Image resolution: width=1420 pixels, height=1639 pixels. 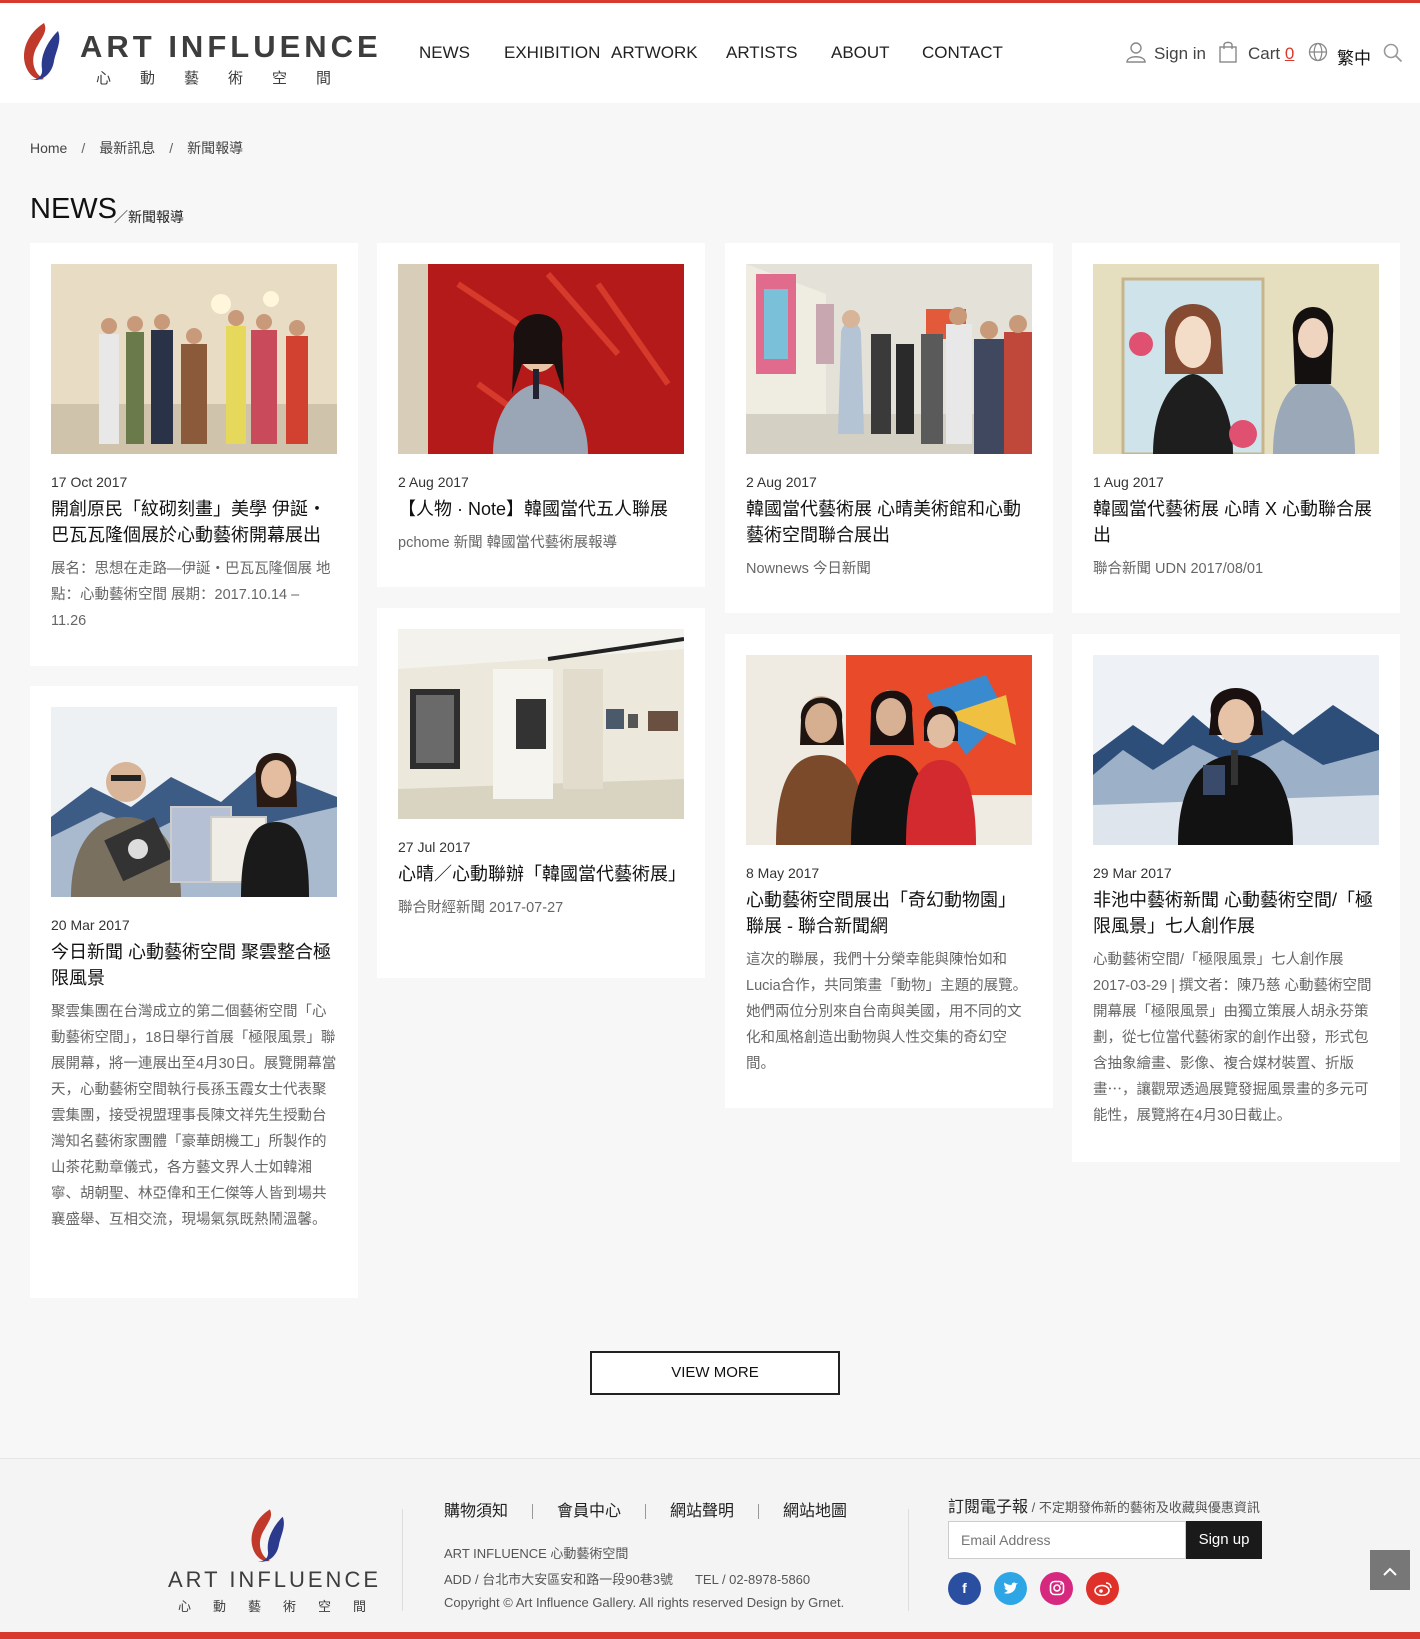 What do you see at coordinates (1067, 1540) in the screenshot?
I see `email-field` at bounding box center [1067, 1540].